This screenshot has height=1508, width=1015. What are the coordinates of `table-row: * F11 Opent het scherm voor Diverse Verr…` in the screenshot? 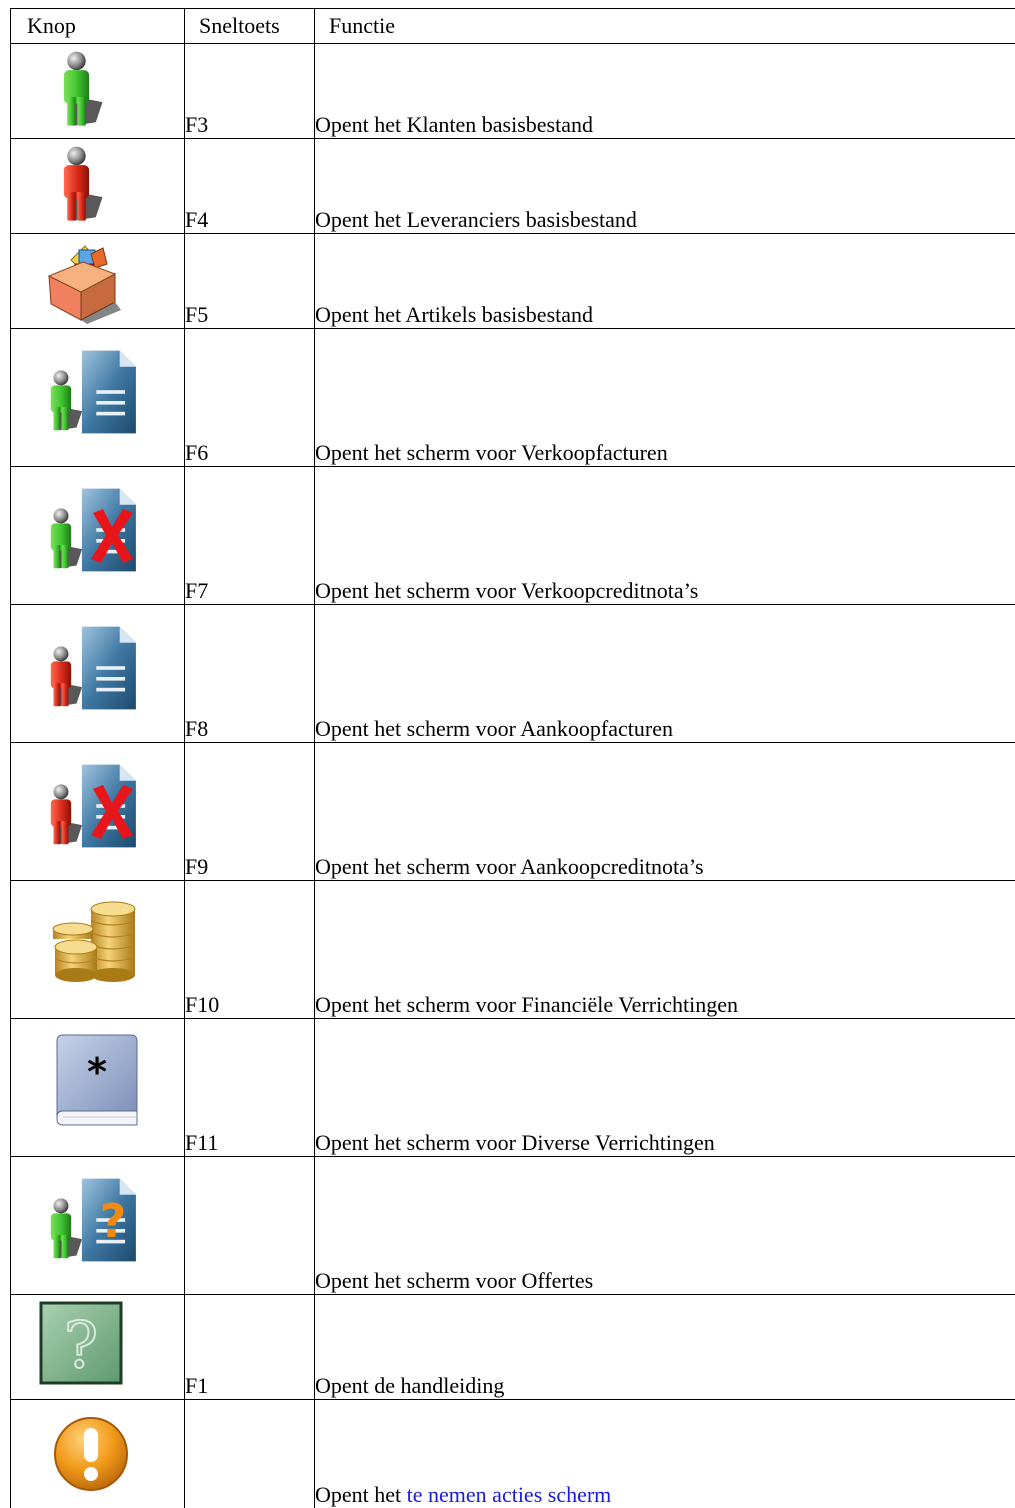 It's located at (513, 1088).